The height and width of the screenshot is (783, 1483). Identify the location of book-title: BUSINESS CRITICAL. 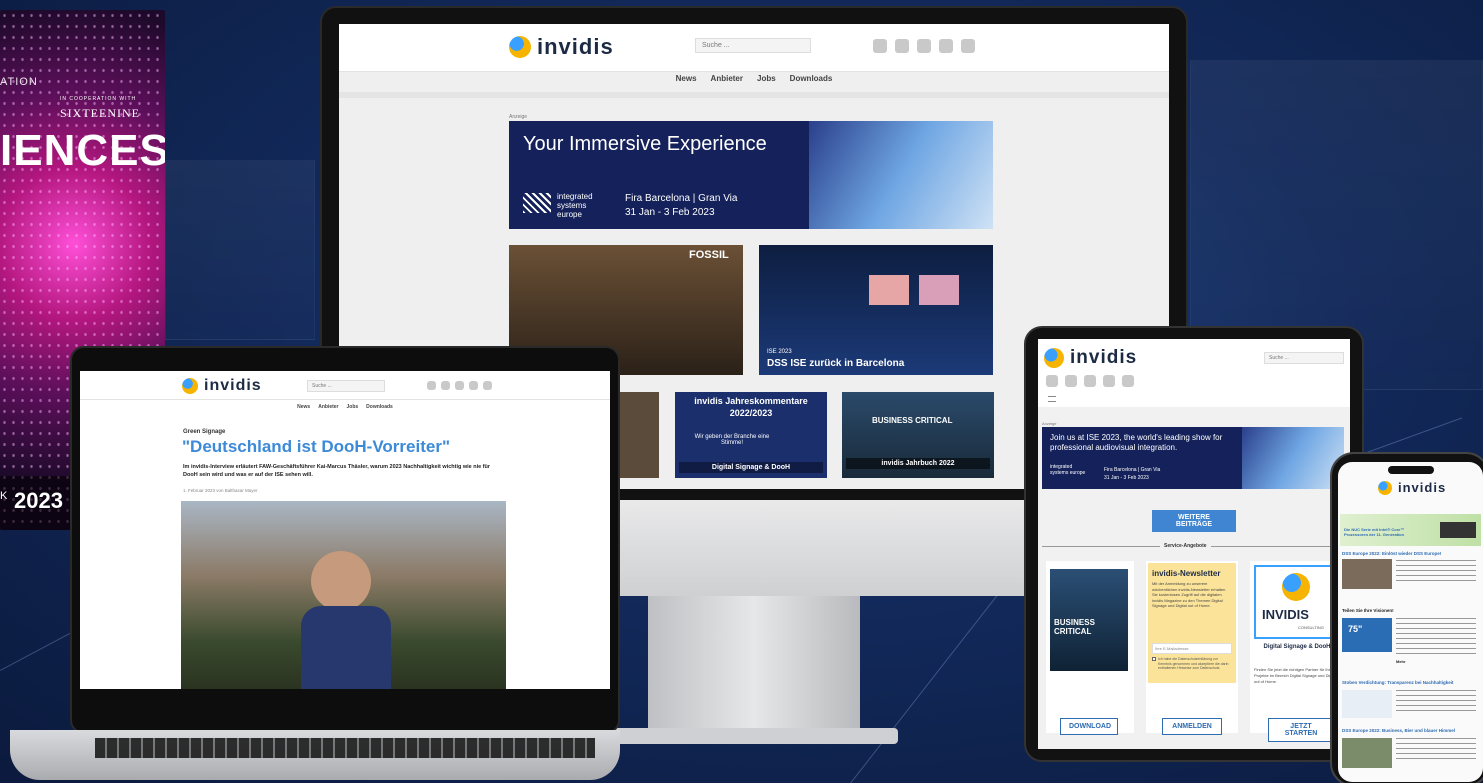
(1074, 627).